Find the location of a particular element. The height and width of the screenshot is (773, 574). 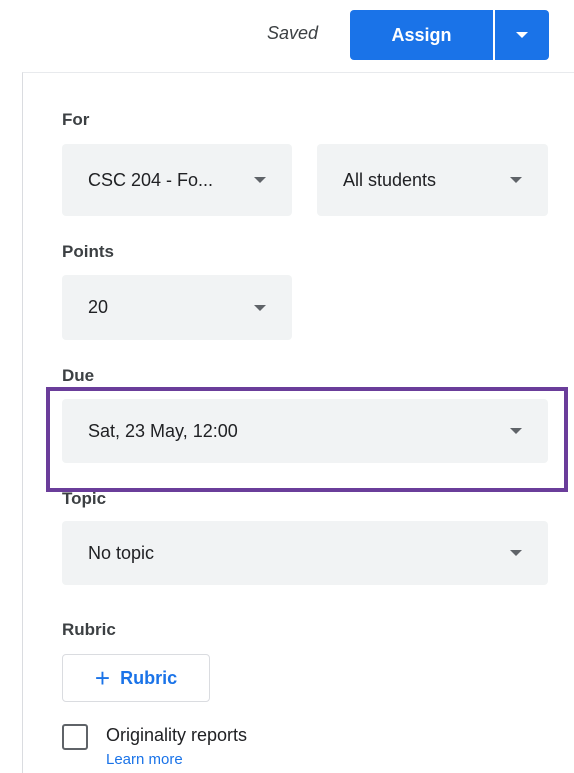

originality-reports-label: Originality reports is located at coordinates (177, 735).